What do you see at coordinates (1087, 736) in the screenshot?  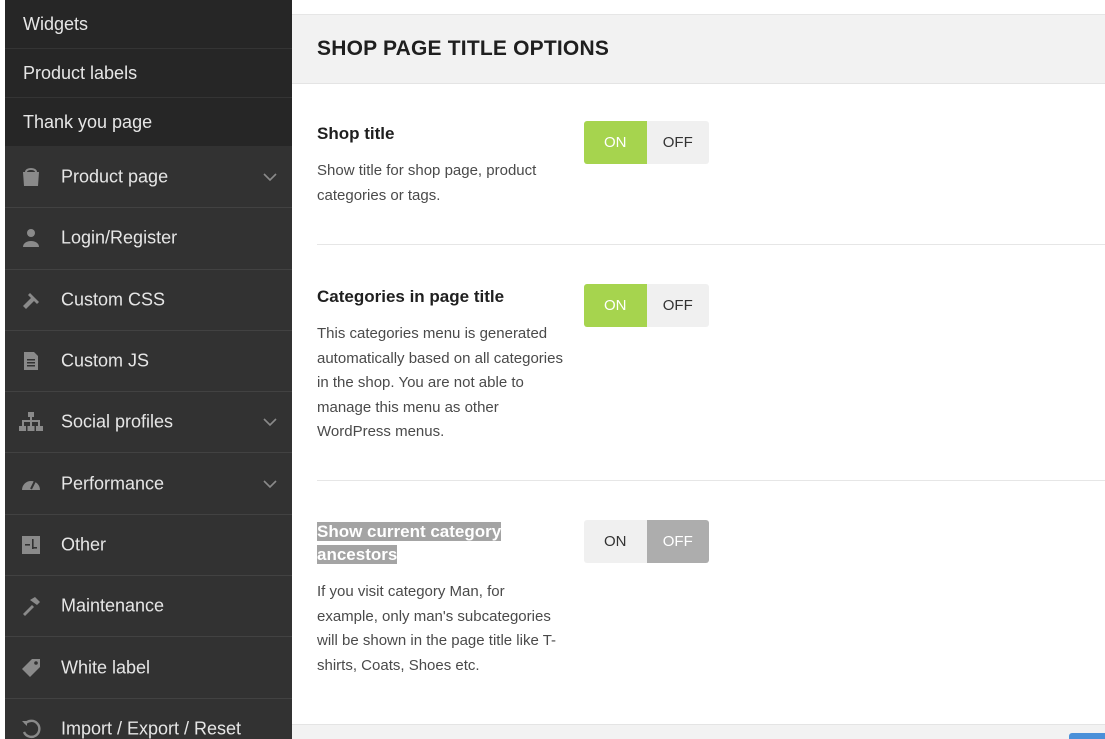 I see `save-button` at bounding box center [1087, 736].